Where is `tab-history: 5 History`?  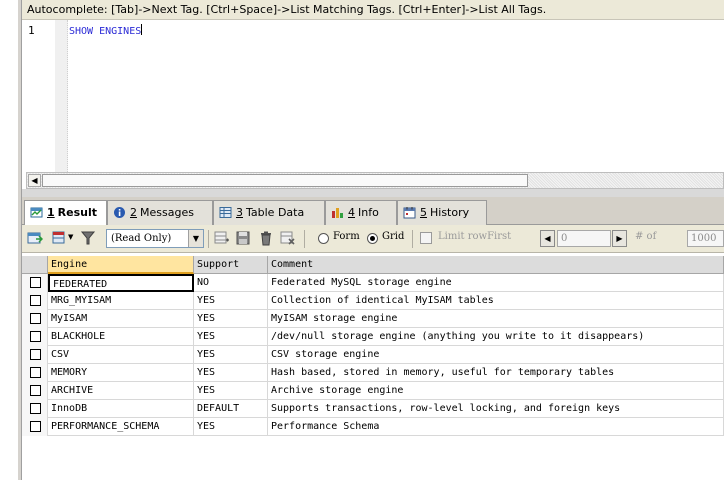
tab-history: 5 History is located at coordinates (442, 212).